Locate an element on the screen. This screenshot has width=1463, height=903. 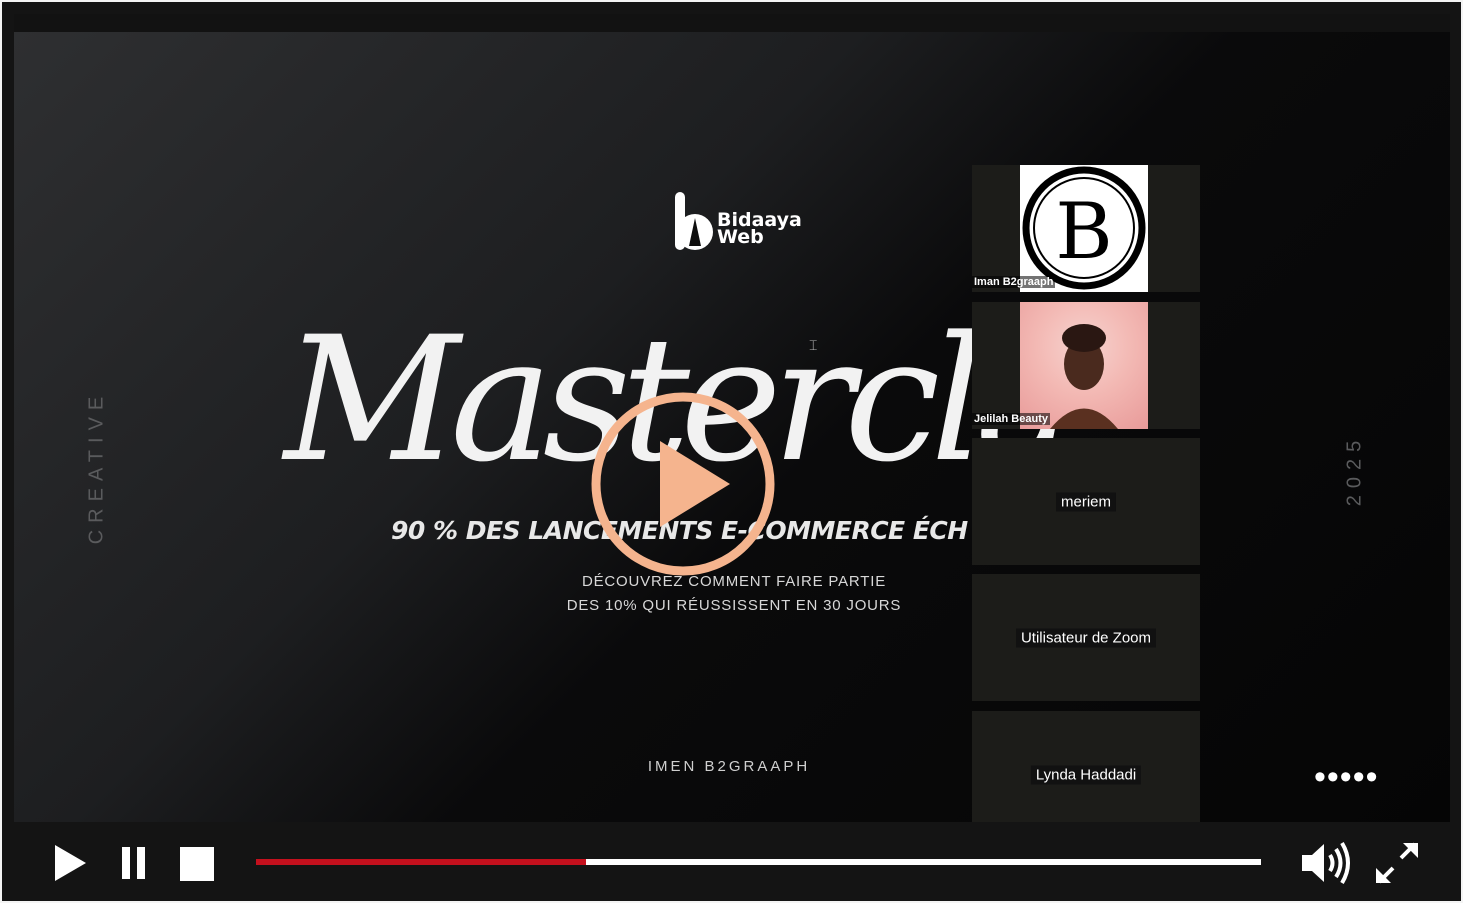
slide-top-bar is located at coordinates (732, 23).